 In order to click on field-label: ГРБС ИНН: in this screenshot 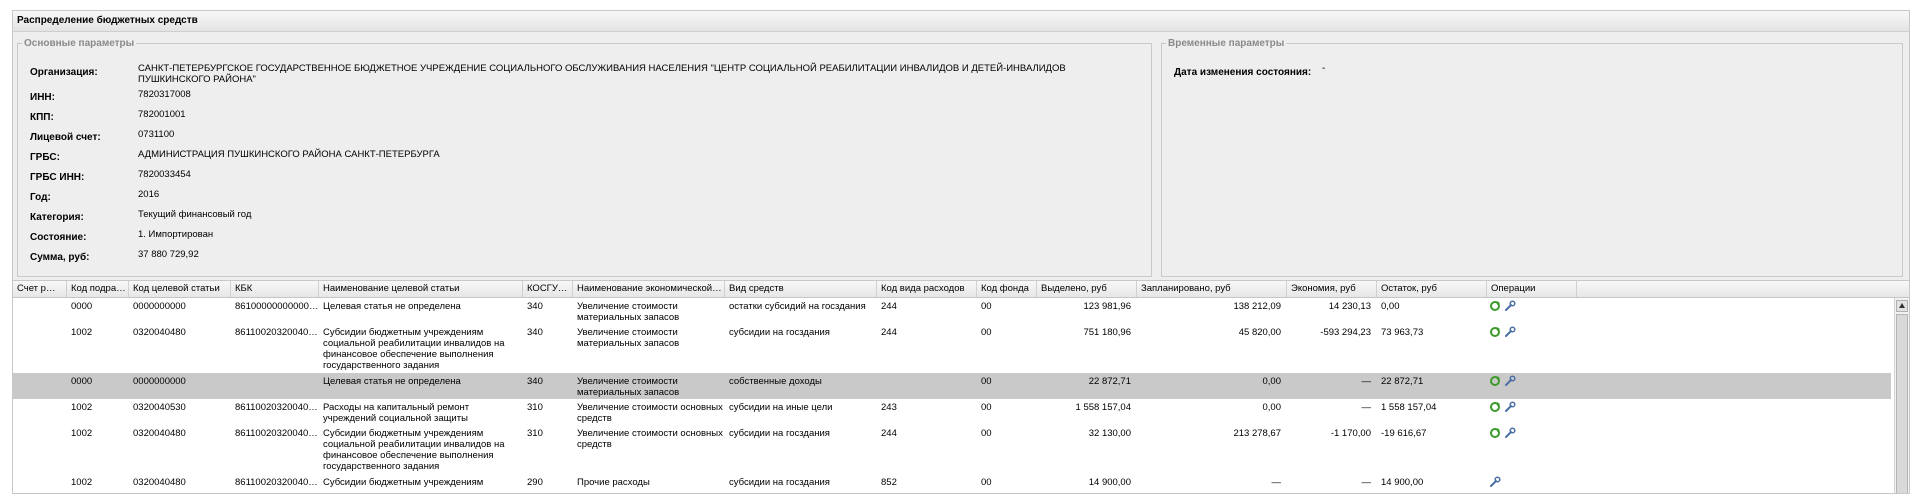, I will do `click(57, 177)`.